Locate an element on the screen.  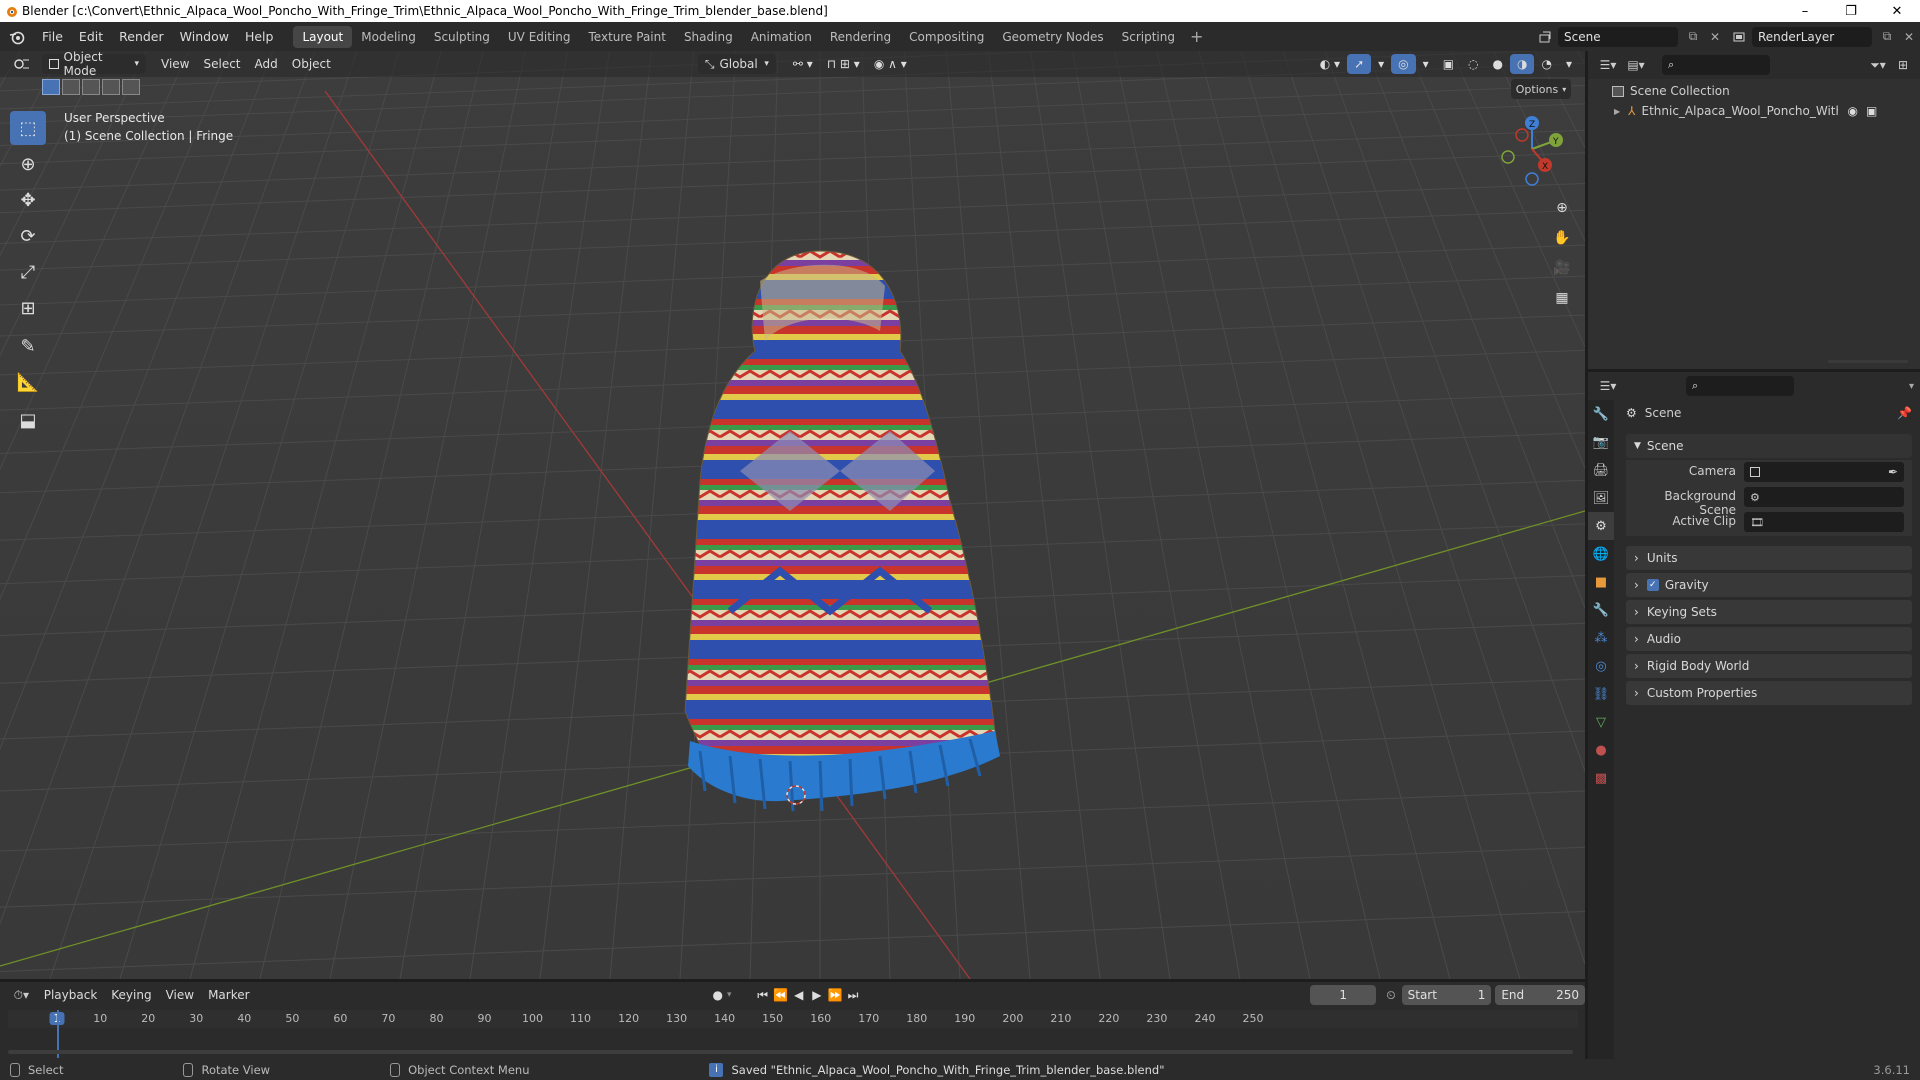
render-tab-icon: 📷 is located at coordinates (1601, 442).